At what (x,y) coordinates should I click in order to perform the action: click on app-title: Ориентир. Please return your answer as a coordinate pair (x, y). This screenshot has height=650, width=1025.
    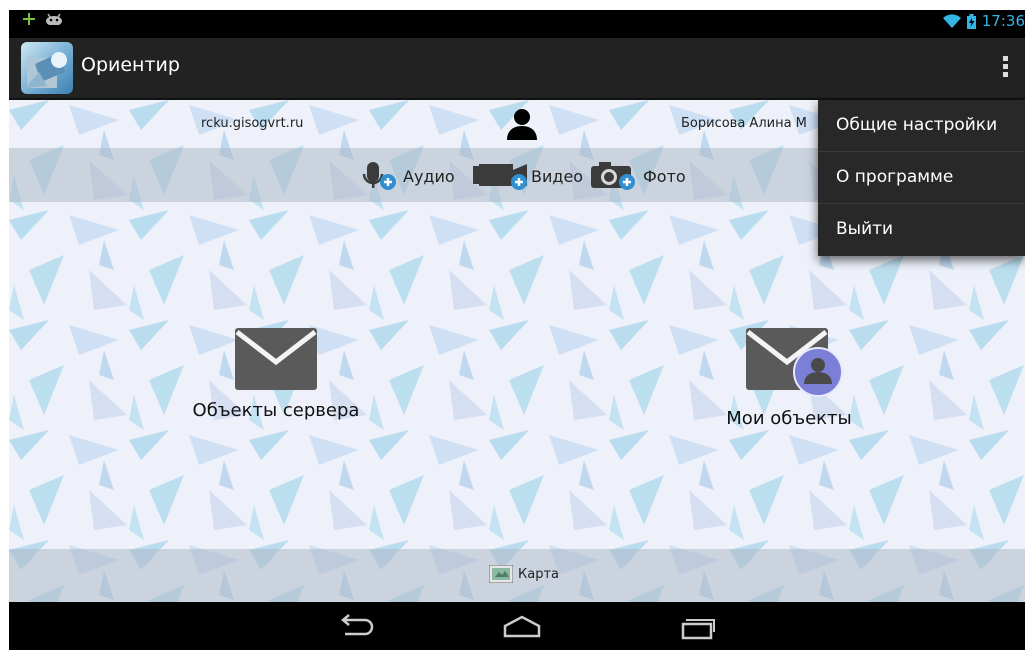
    Looking at the image, I should click on (130, 65).